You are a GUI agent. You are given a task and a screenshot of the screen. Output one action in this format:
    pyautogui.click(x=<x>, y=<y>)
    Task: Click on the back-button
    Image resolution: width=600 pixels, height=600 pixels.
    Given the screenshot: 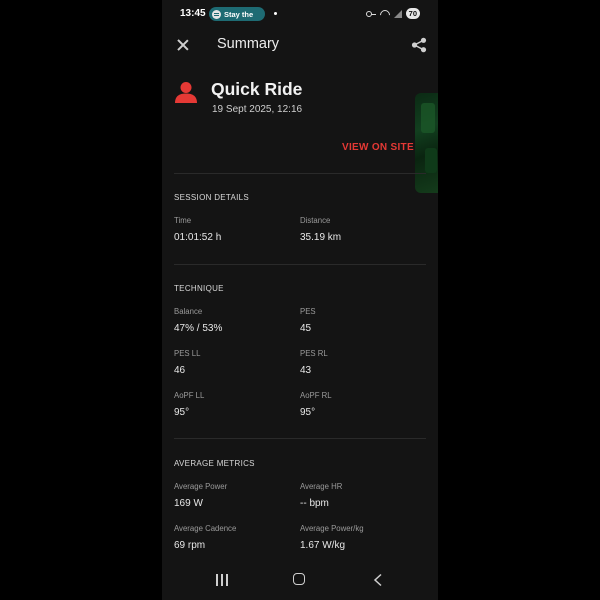 What is the action you would take?
    pyautogui.click(x=378, y=580)
    